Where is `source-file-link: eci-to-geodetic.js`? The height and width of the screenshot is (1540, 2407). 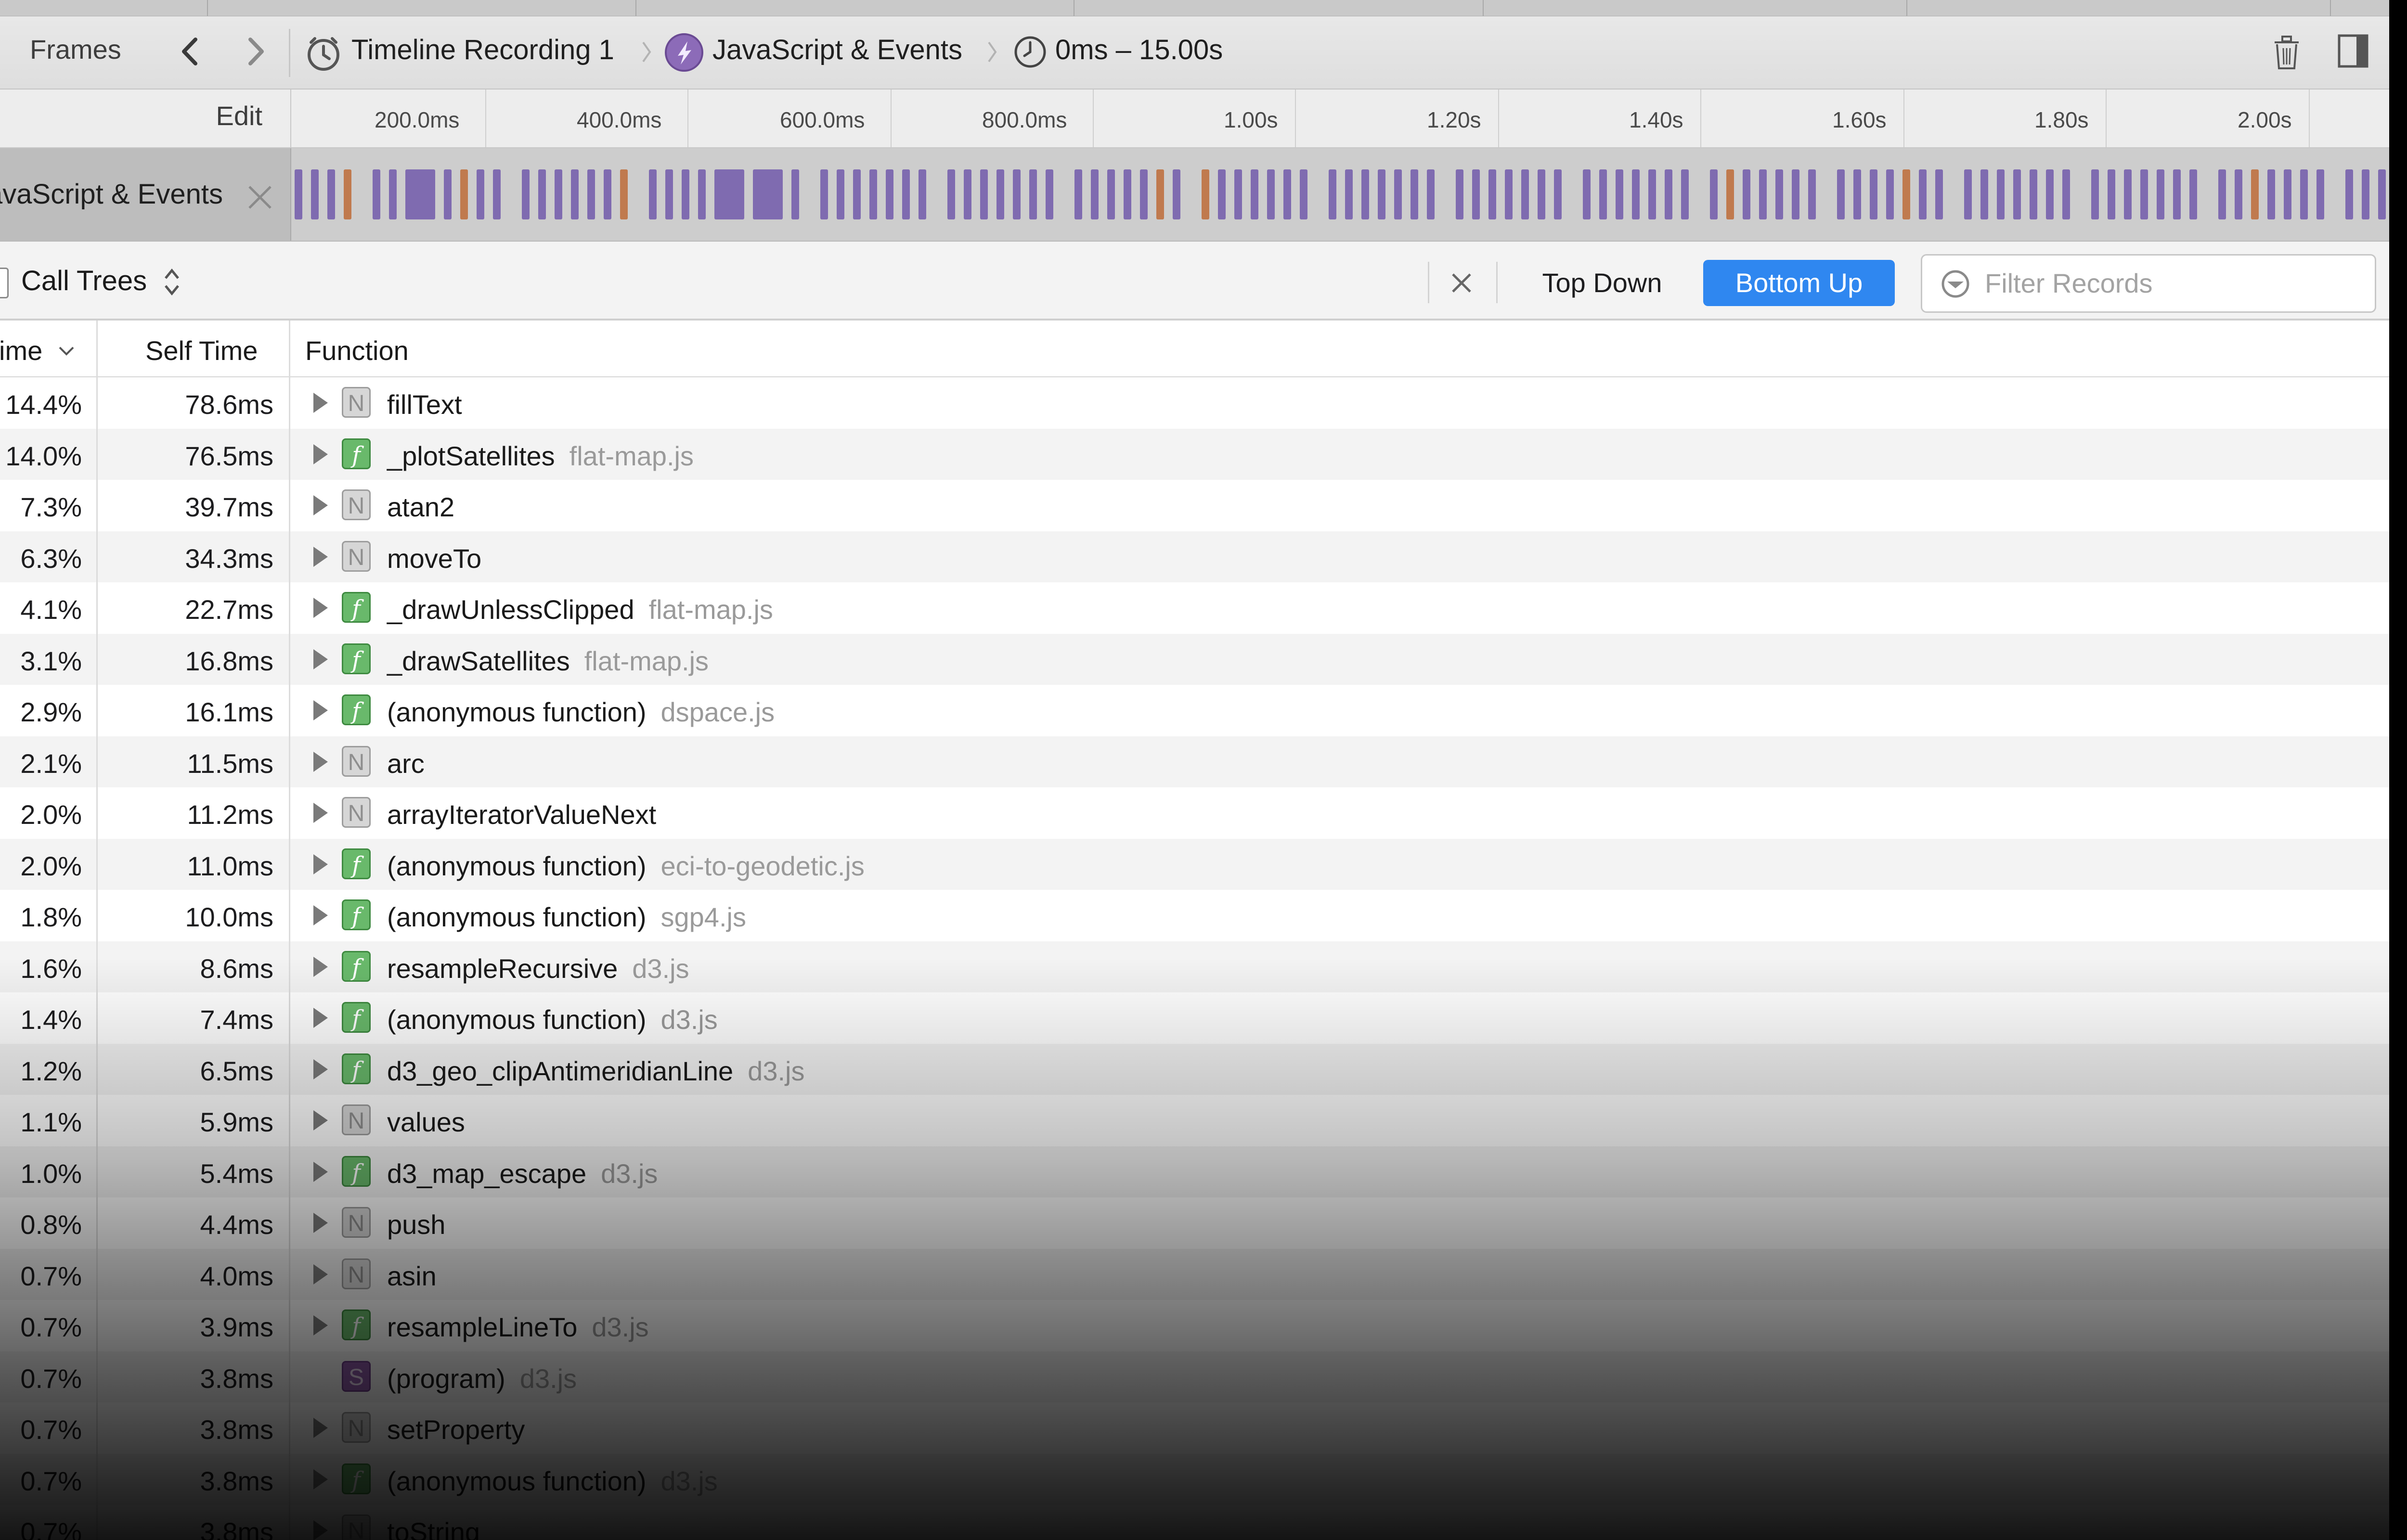 source-file-link: eci-to-geodetic.js is located at coordinates (763, 866).